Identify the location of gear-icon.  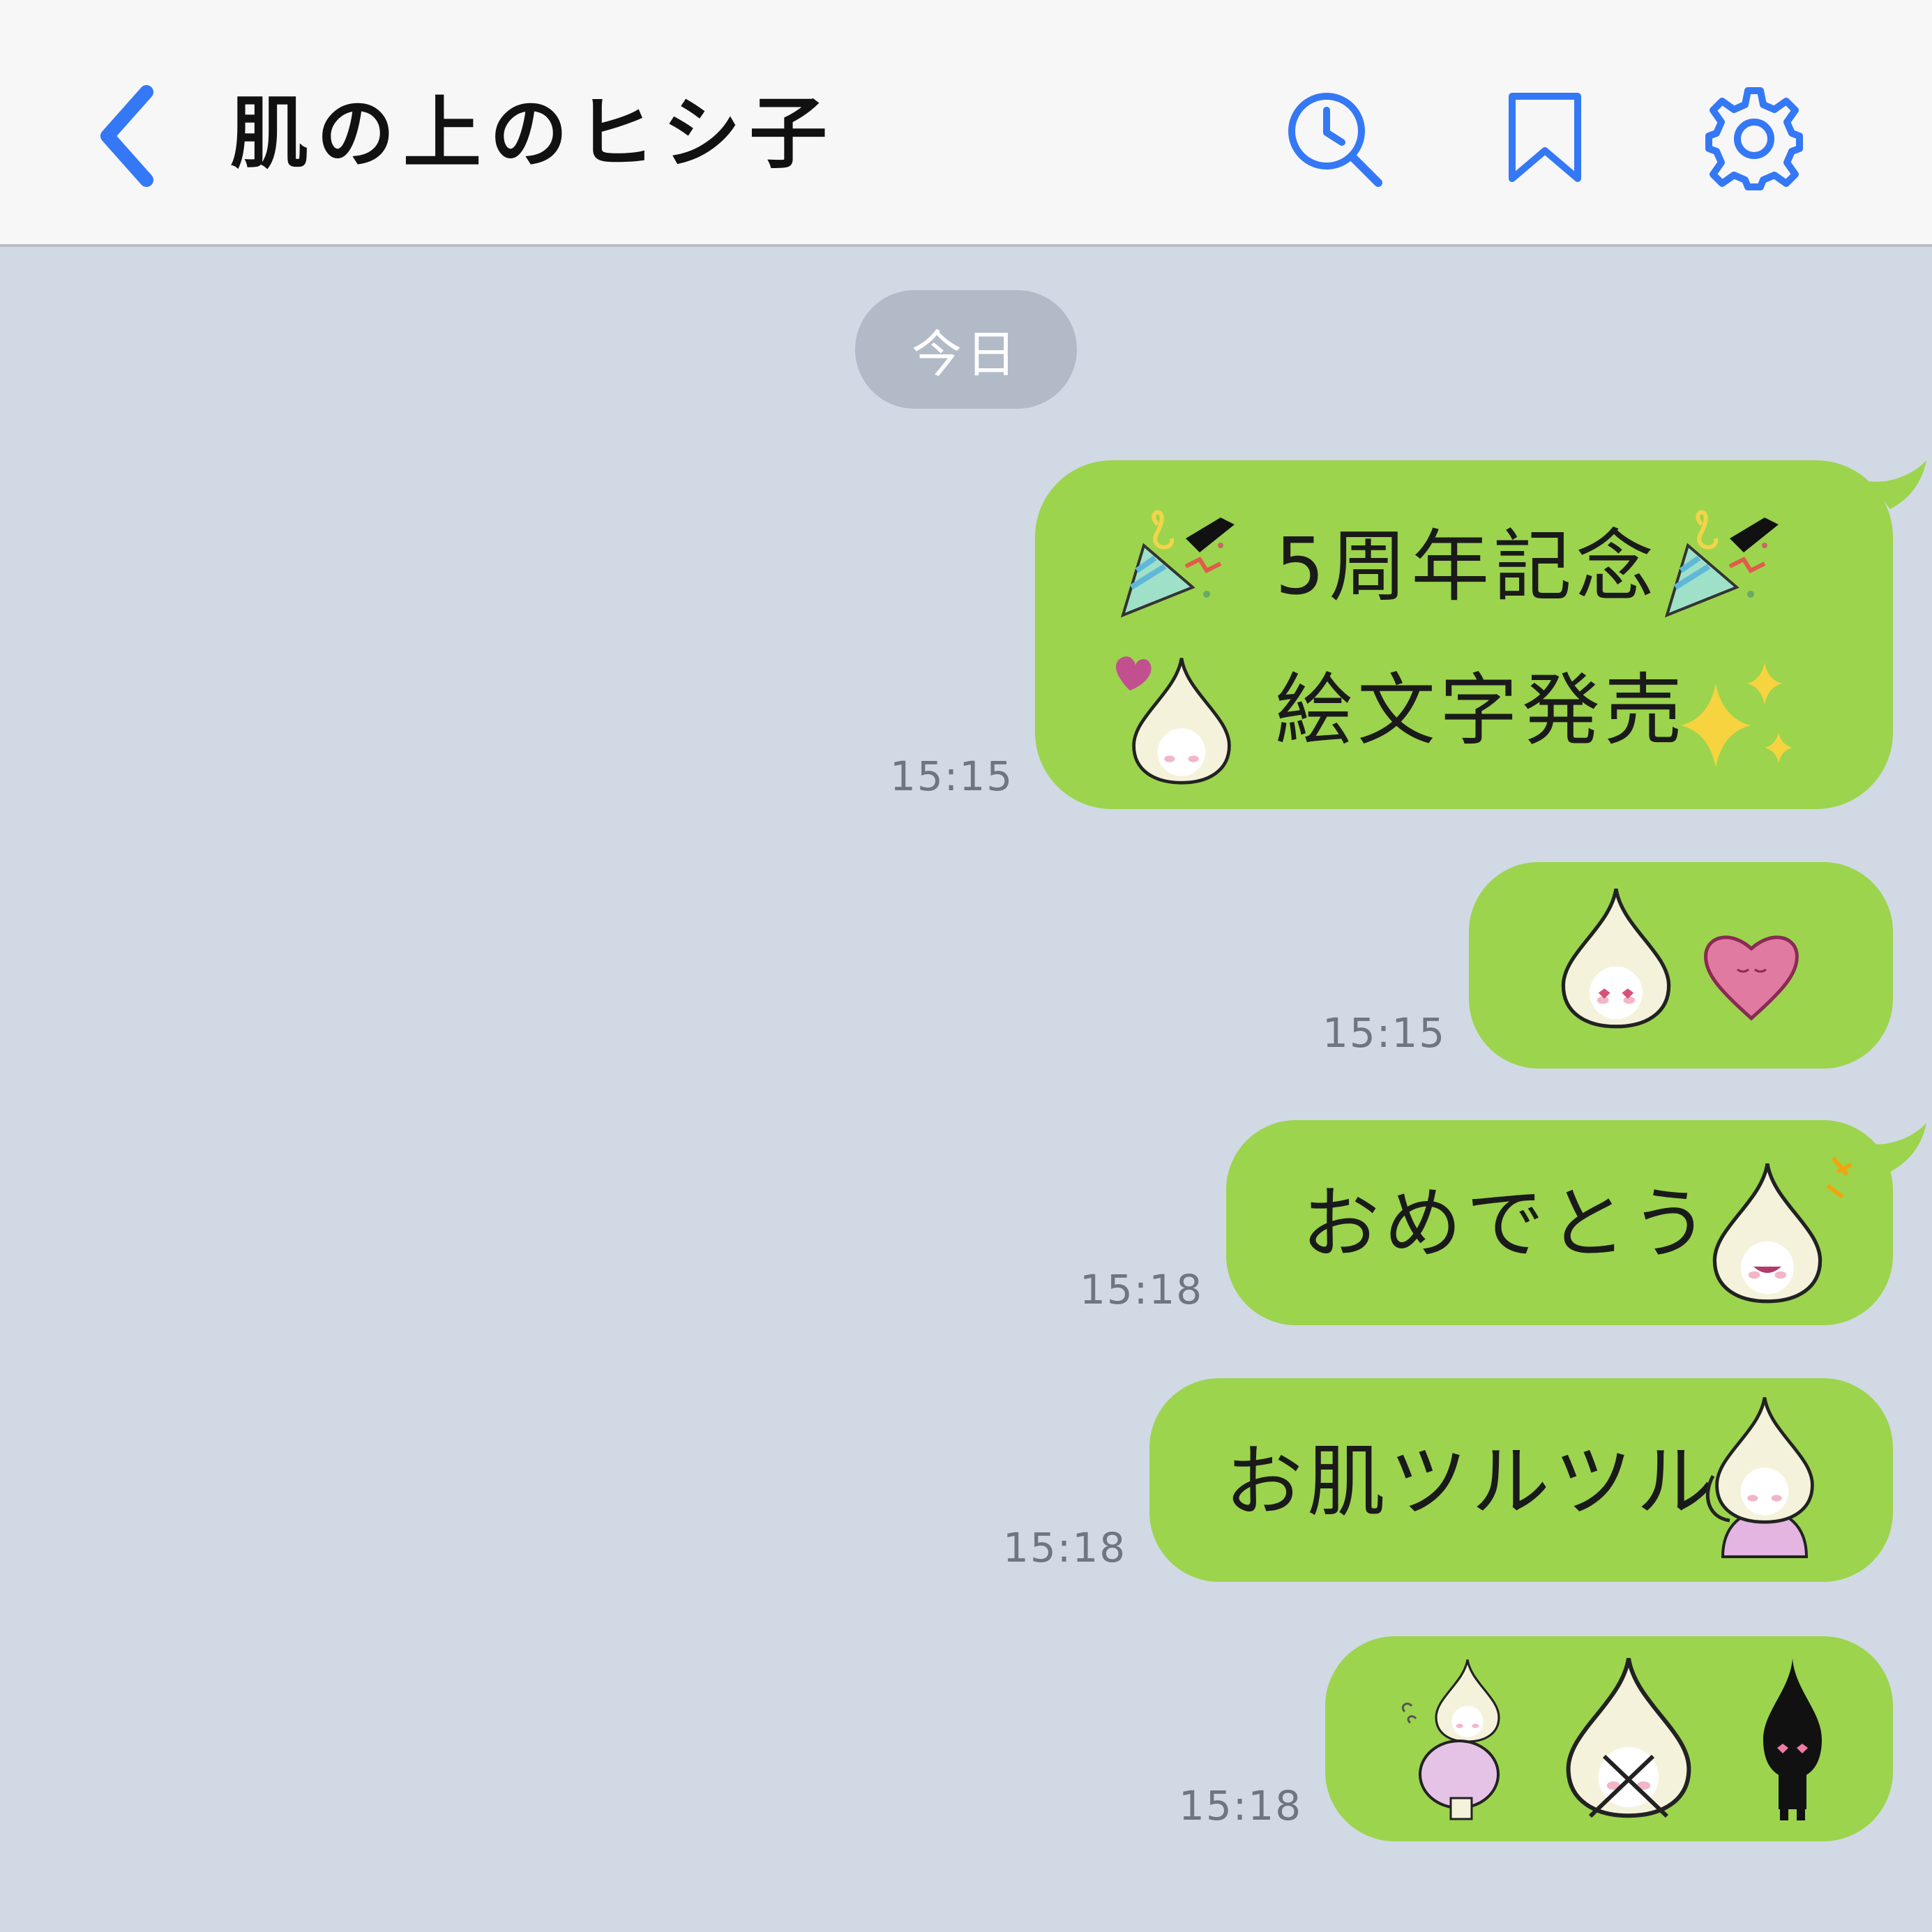
(1754, 139).